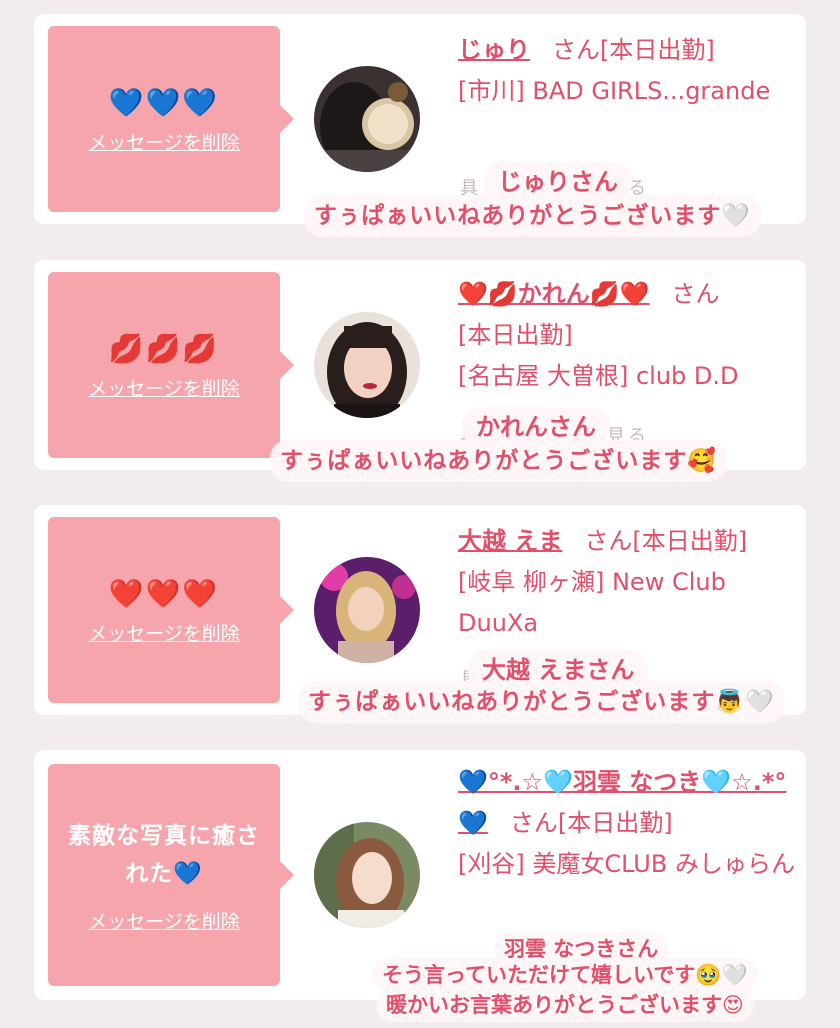  What do you see at coordinates (510, 541) in the screenshot?
I see `cast-name-link: 大越 えま` at bounding box center [510, 541].